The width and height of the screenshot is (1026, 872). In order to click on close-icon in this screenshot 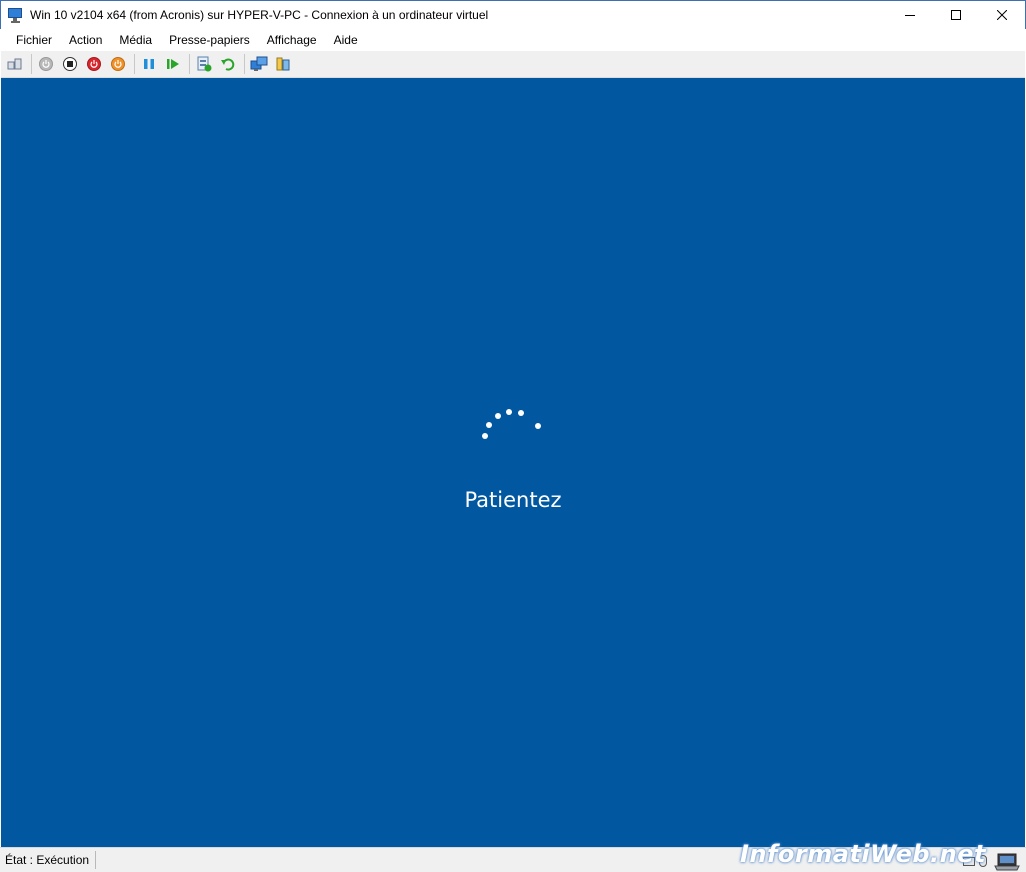, I will do `click(1002, 15)`.